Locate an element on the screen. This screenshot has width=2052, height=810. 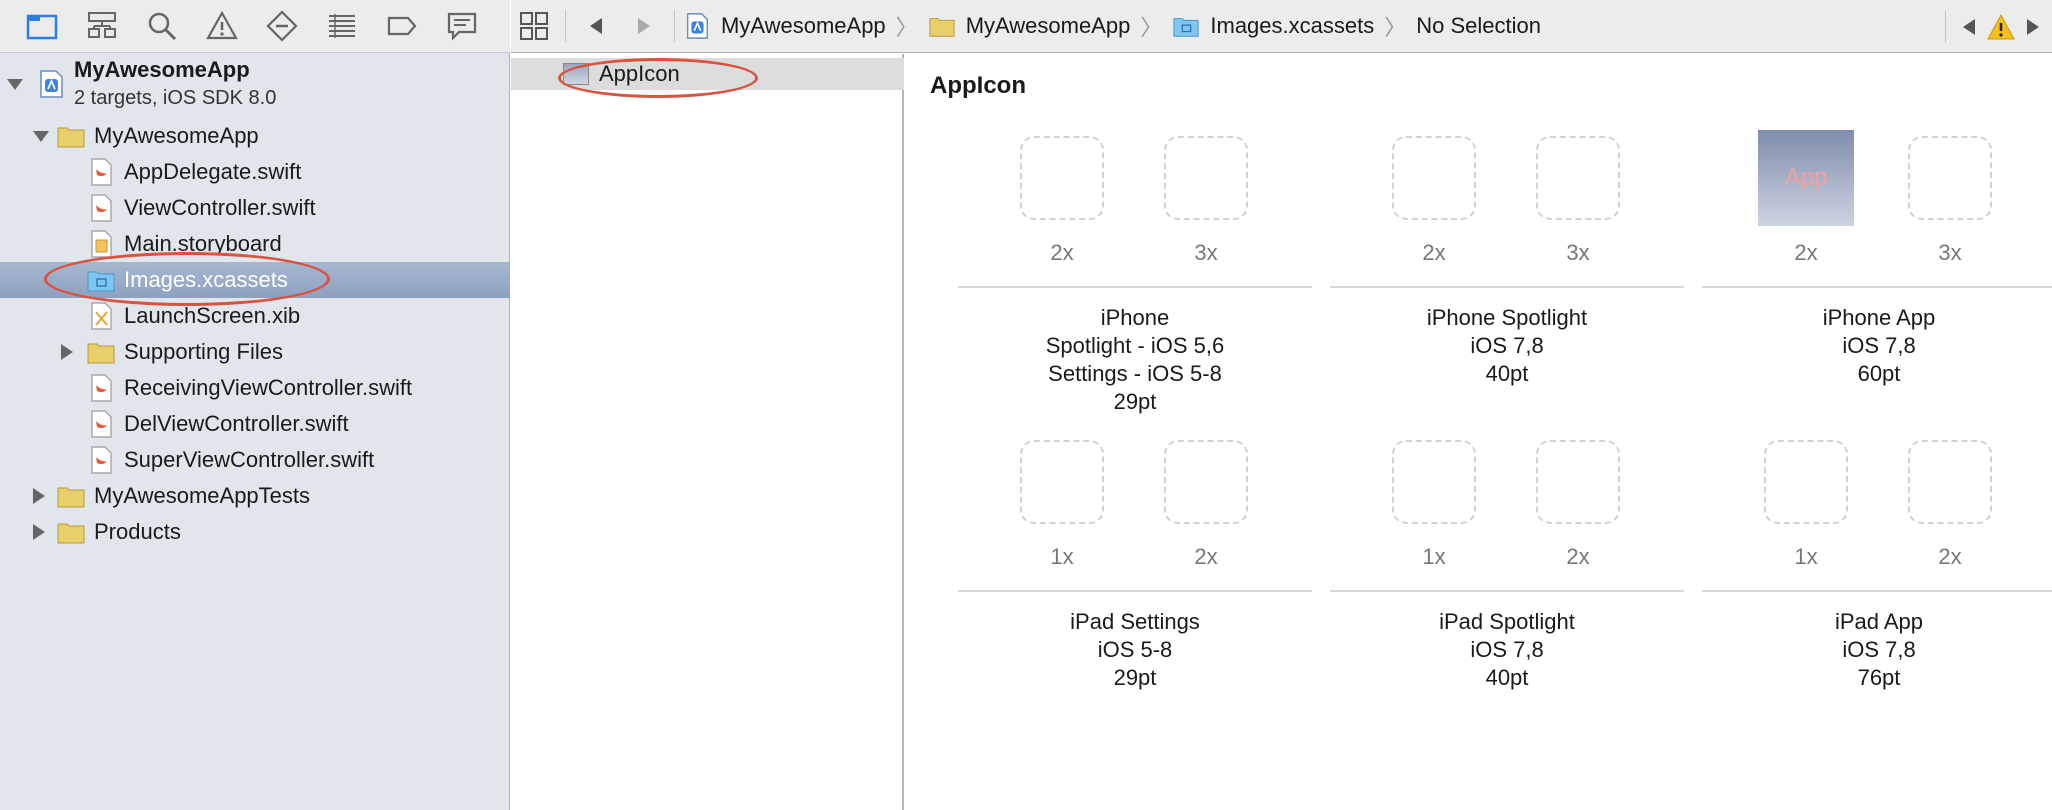
tree-row-file: DelViewController.swift is located at coordinates (255, 424).